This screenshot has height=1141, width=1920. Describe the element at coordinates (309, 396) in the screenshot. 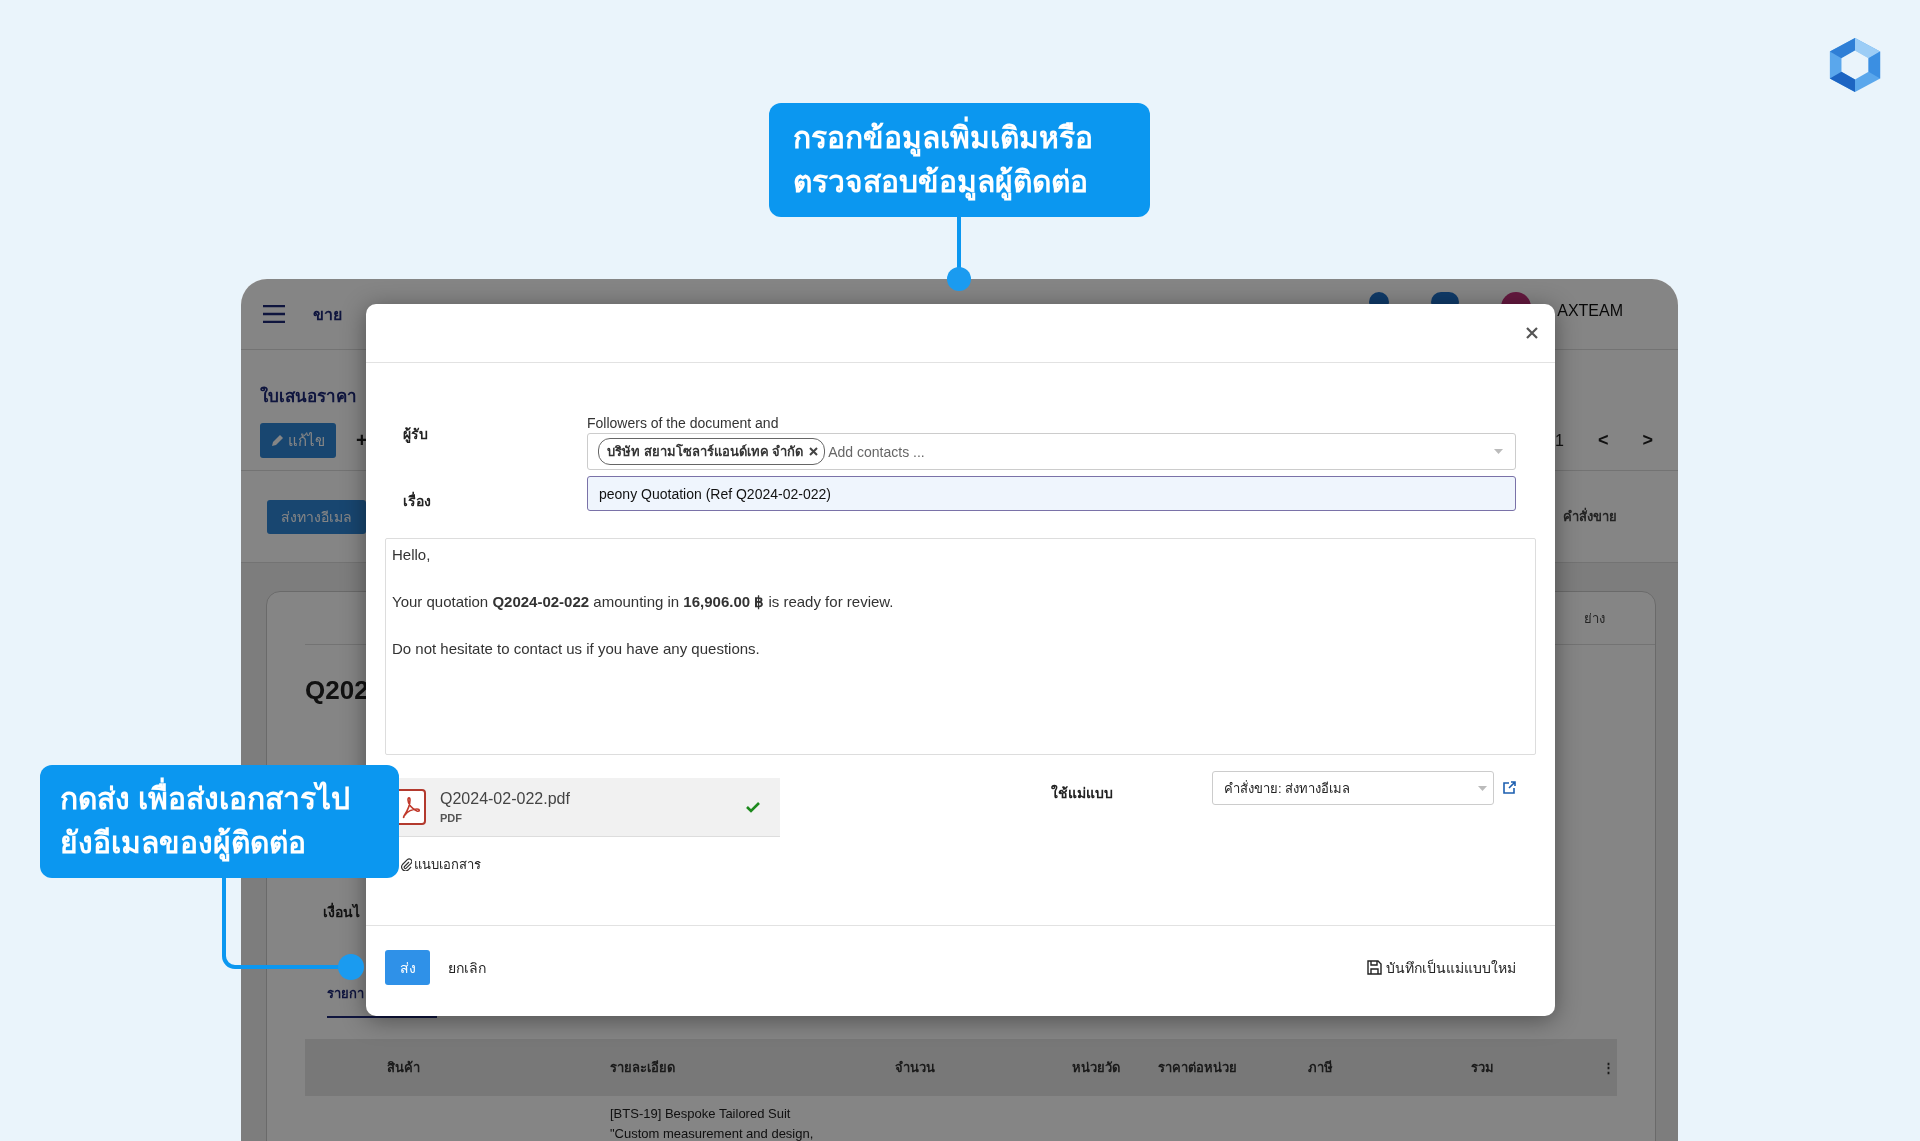

I see `page-title: ใบเสนอราคา` at that location.